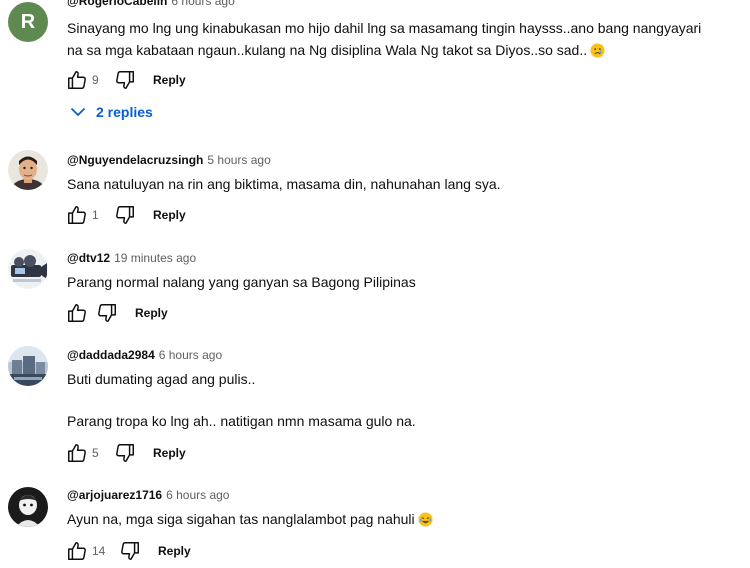 This screenshot has width=750, height=568. What do you see at coordinates (238, 160) in the screenshot?
I see `comment-time: 5 hours ago` at bounding box center [238, 160].